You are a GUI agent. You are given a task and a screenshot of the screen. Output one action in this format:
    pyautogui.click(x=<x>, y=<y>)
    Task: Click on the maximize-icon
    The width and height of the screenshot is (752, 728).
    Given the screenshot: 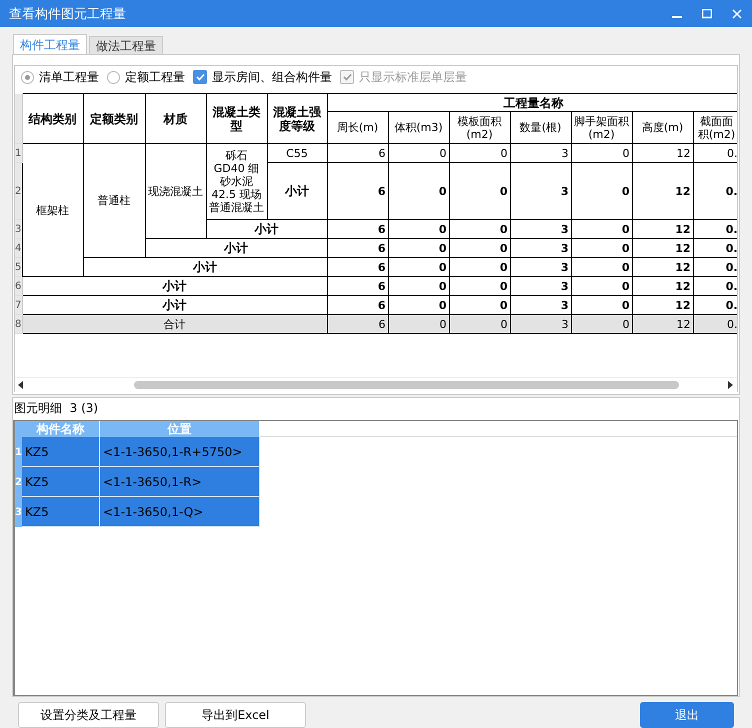 What is the action you would take?
    pyautogui.click(x=707, y=13)
    